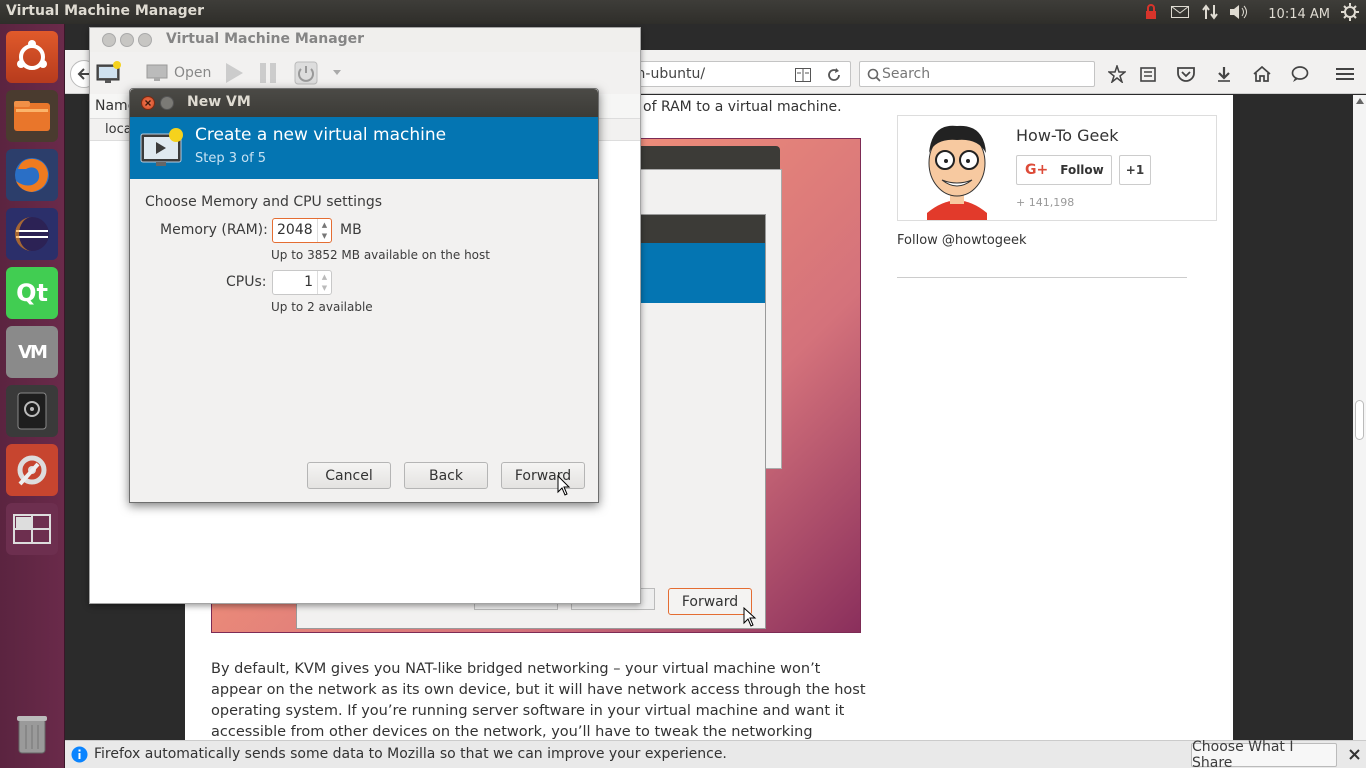 This screenshot has width=1366, height=768. Describe the element at coordinates (351, 230) in the screenshot. I see `memory-unit: MB` at that location.